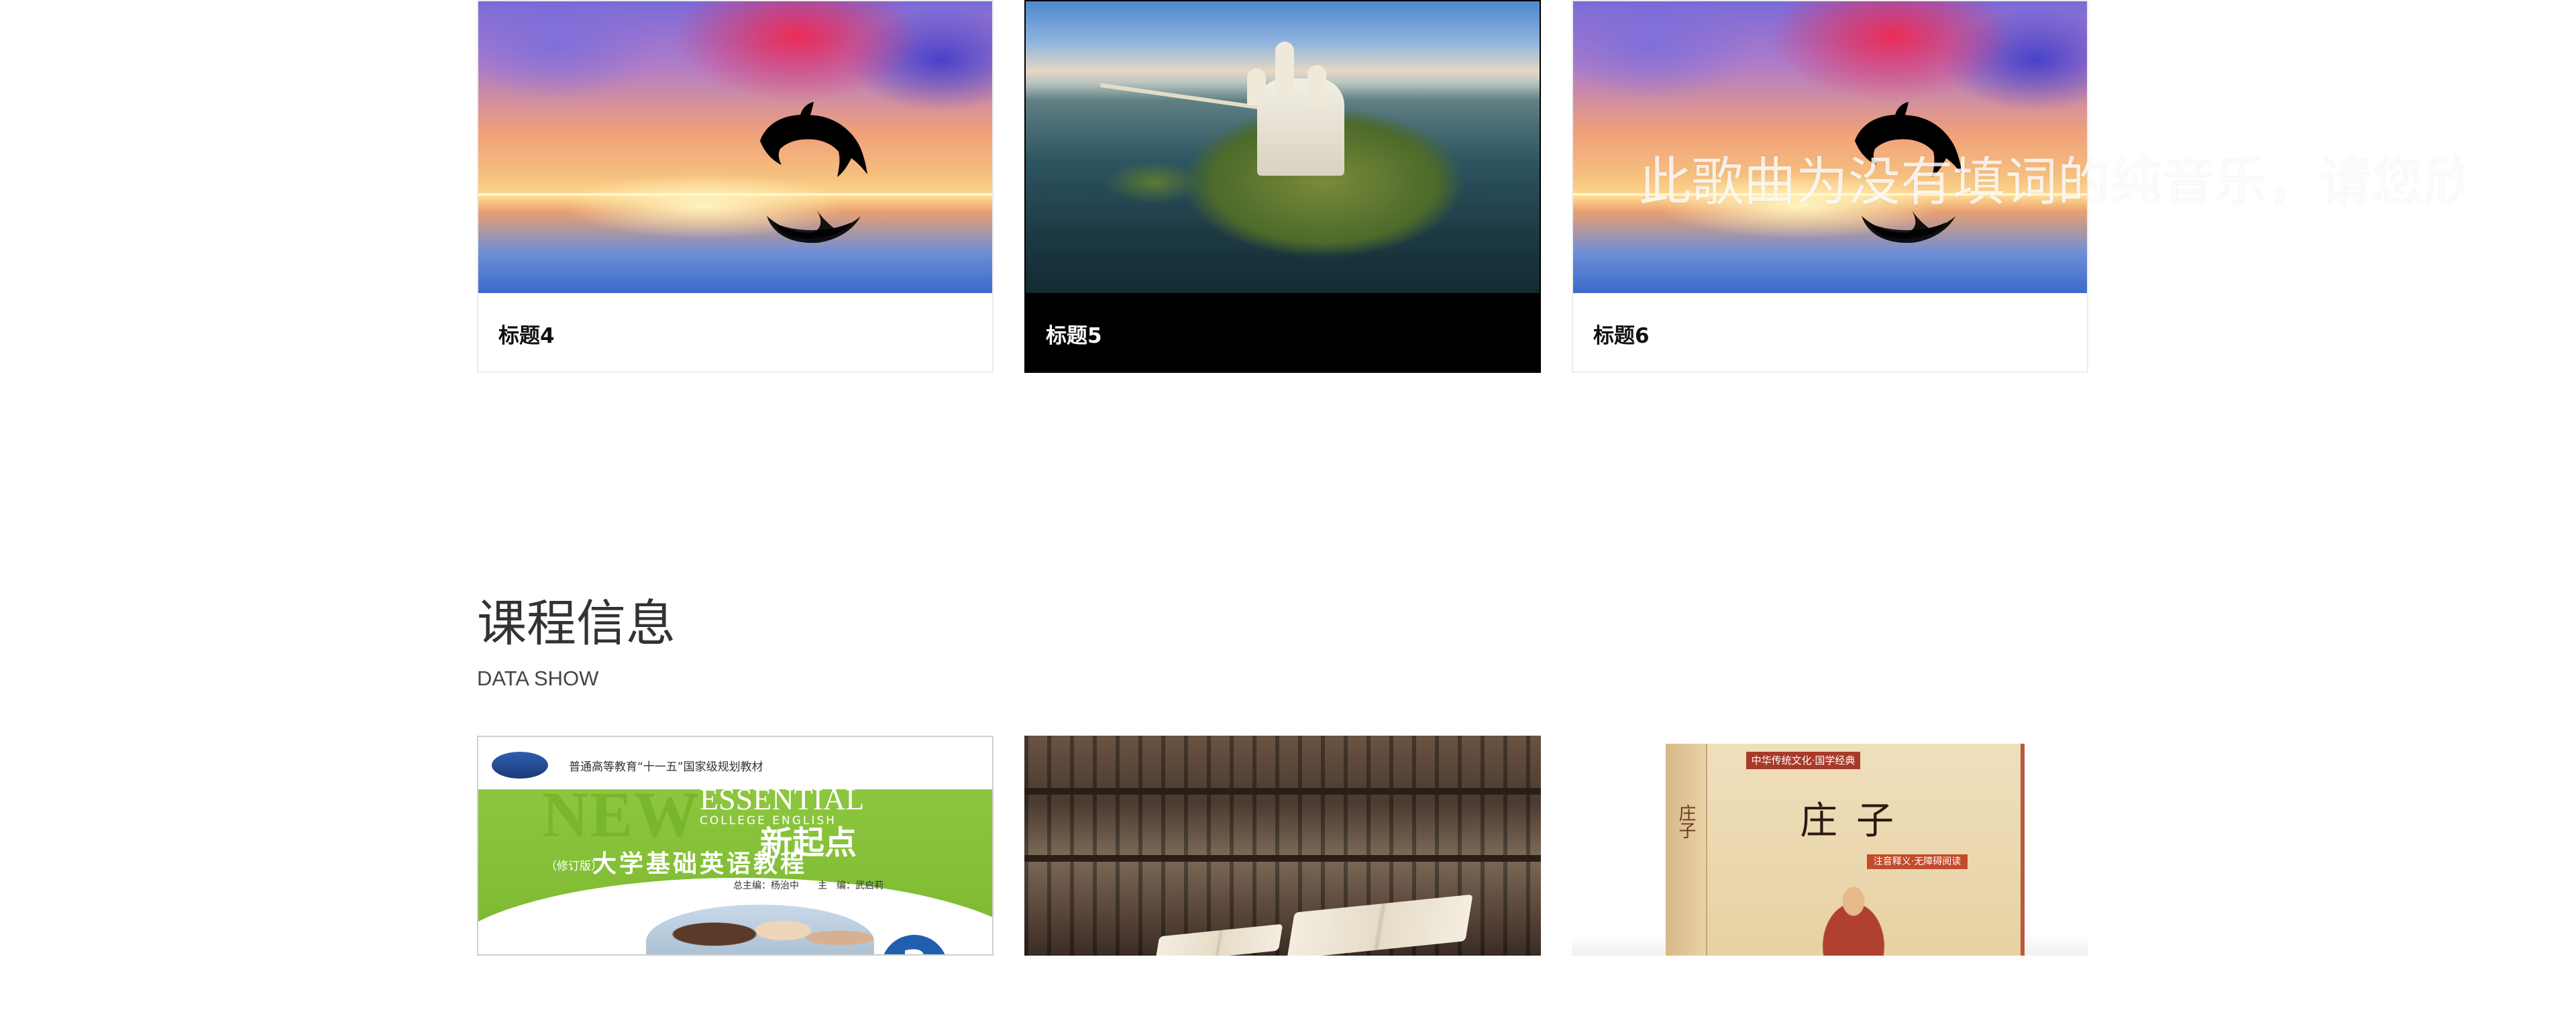  I want to click on card-title: 标题5, so click(1283, 332).